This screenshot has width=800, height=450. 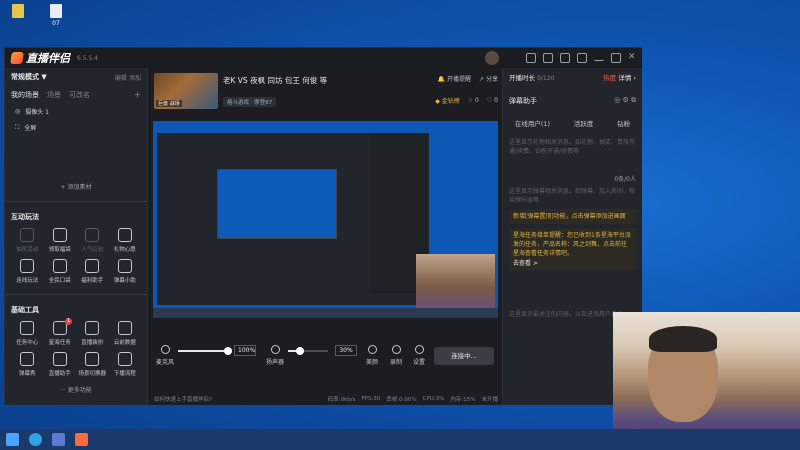 I want to click on data-icon, so click(x=124, y=328).